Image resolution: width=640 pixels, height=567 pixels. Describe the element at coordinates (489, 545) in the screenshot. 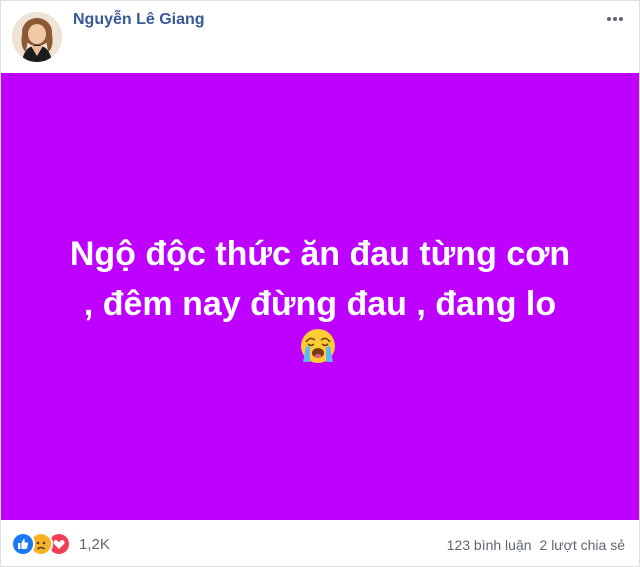

I see `comment-count-link: 123 bình luận` at that location.